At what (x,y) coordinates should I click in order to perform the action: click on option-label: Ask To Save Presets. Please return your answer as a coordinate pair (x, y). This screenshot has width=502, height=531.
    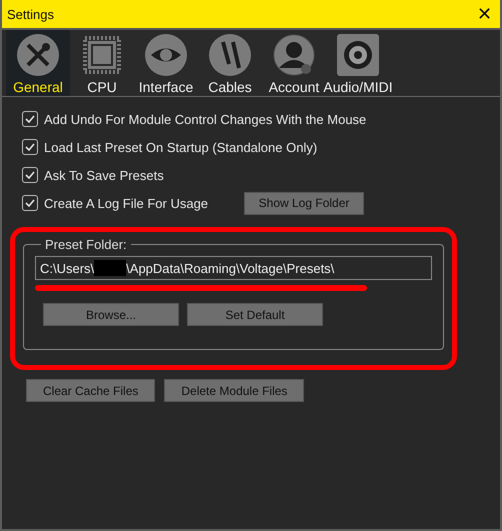
    Looking at the image, I should click on (104, 175).